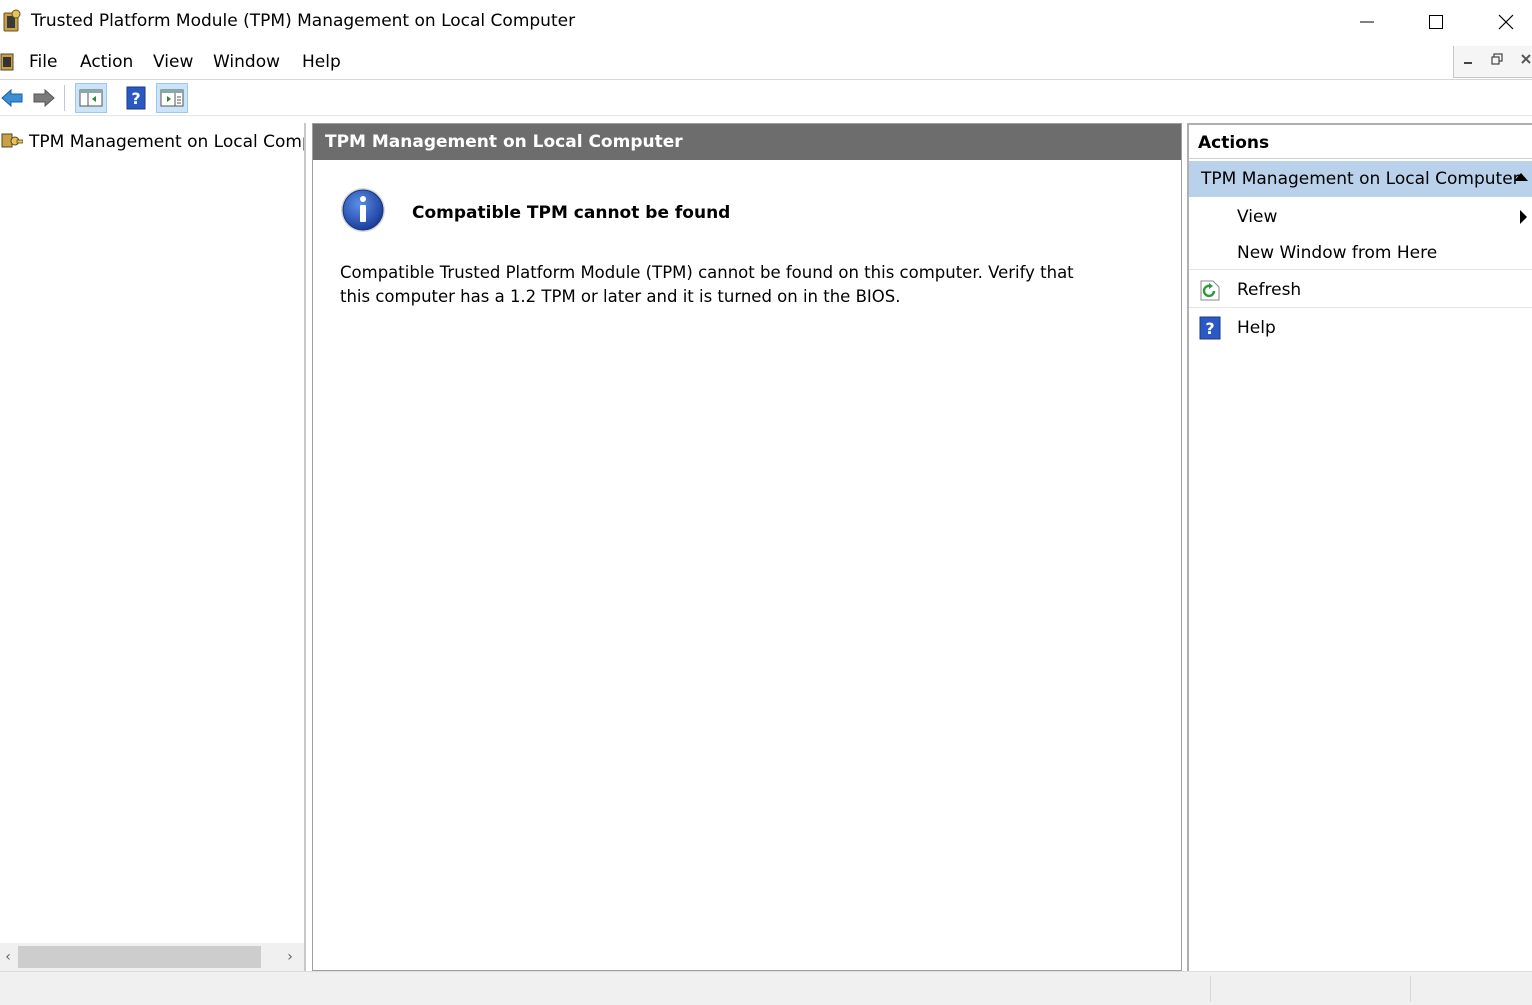  I want to click on show-hide-action-pane-button, so click(172, 98).